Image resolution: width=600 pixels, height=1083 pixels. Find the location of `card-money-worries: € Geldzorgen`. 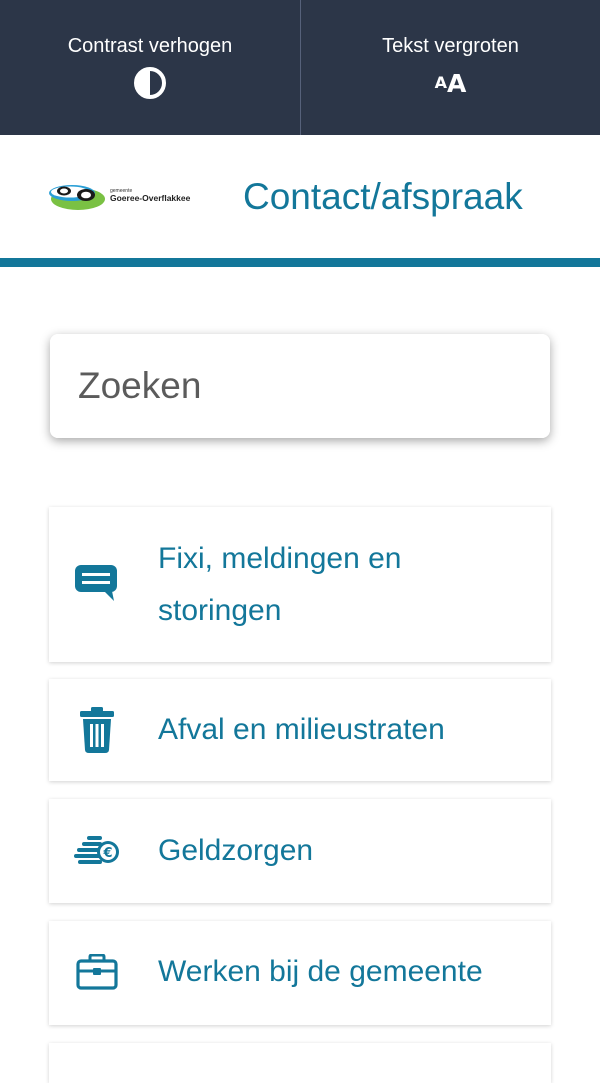

card-money-worries: € Geldzorgen is located at coordinates (300, 851).